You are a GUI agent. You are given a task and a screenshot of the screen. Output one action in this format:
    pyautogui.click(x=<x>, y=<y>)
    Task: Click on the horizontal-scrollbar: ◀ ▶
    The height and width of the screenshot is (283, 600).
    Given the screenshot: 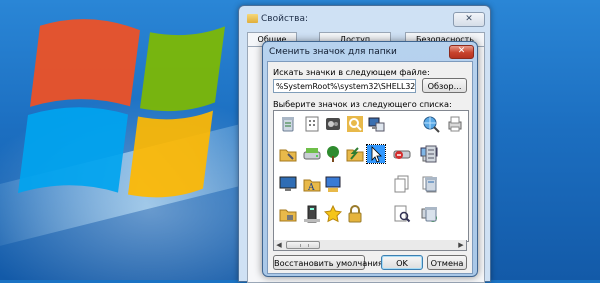 What is the action you would take?
    pyautogui.click(x=370, y=245)
    